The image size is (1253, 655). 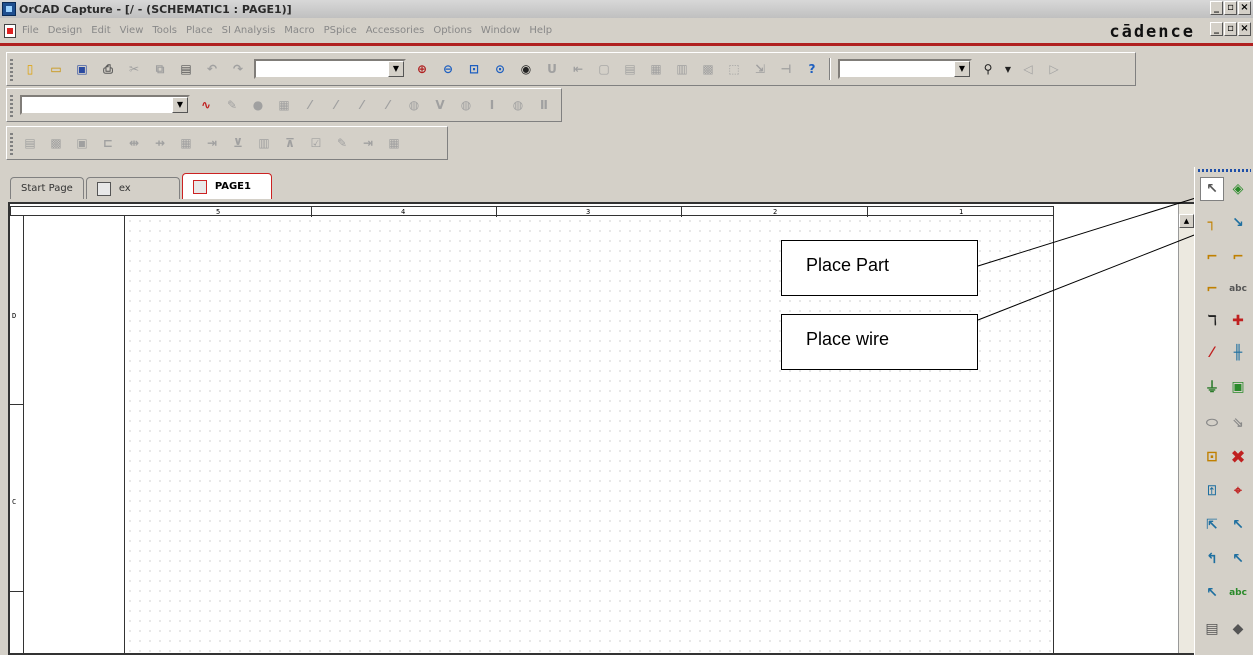 What do you see at coordinates (316, 143) in the screenshot?
I see `check-icon: ☑` at bounding box center [316, 143].